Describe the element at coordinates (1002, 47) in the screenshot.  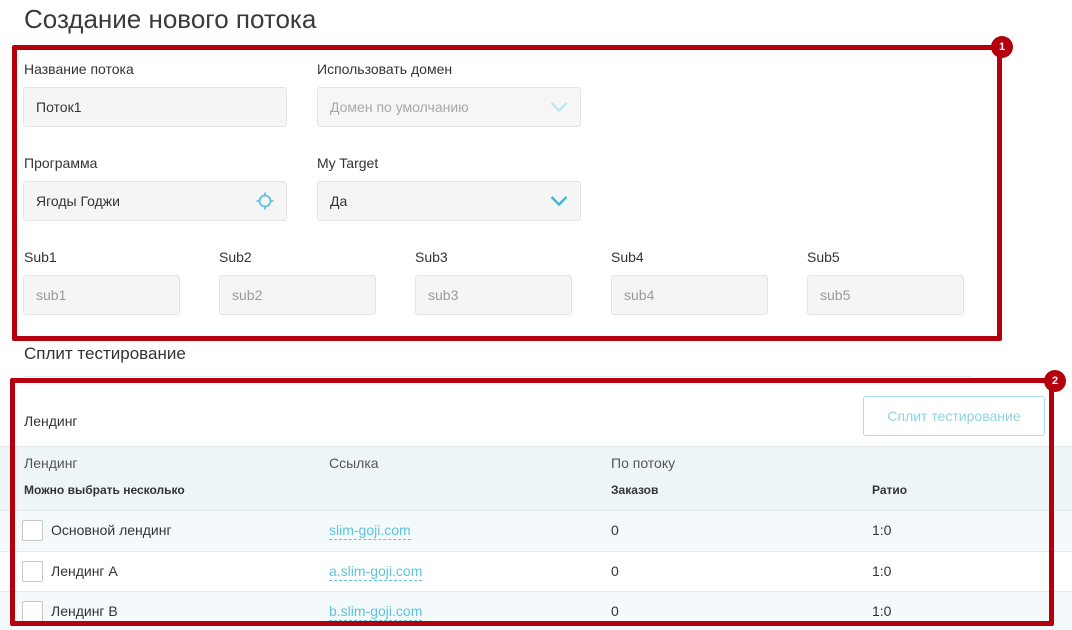
I see `annotation-badge-1: 1` at that location.